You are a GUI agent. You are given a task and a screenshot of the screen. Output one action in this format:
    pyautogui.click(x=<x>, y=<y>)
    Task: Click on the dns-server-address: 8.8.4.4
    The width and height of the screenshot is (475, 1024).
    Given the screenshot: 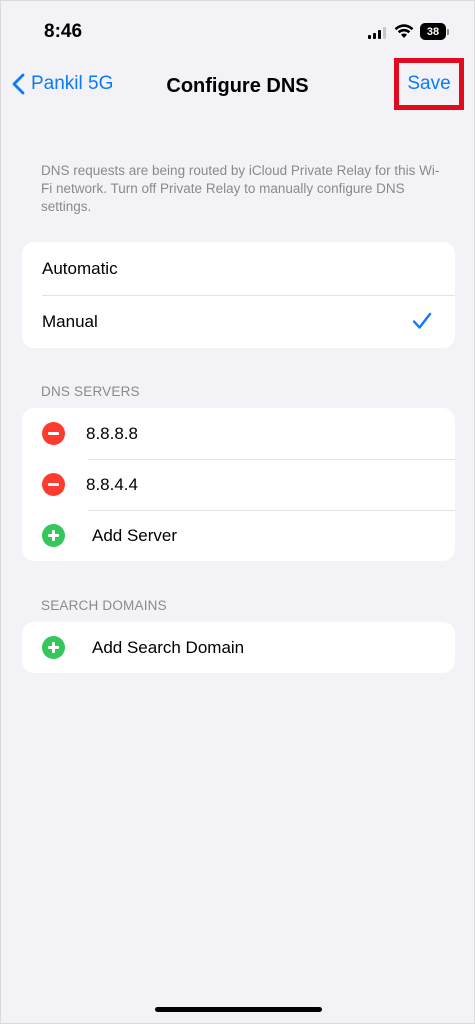 What is the action you would take?
    pyautogui.click(x=112, y=485)
    